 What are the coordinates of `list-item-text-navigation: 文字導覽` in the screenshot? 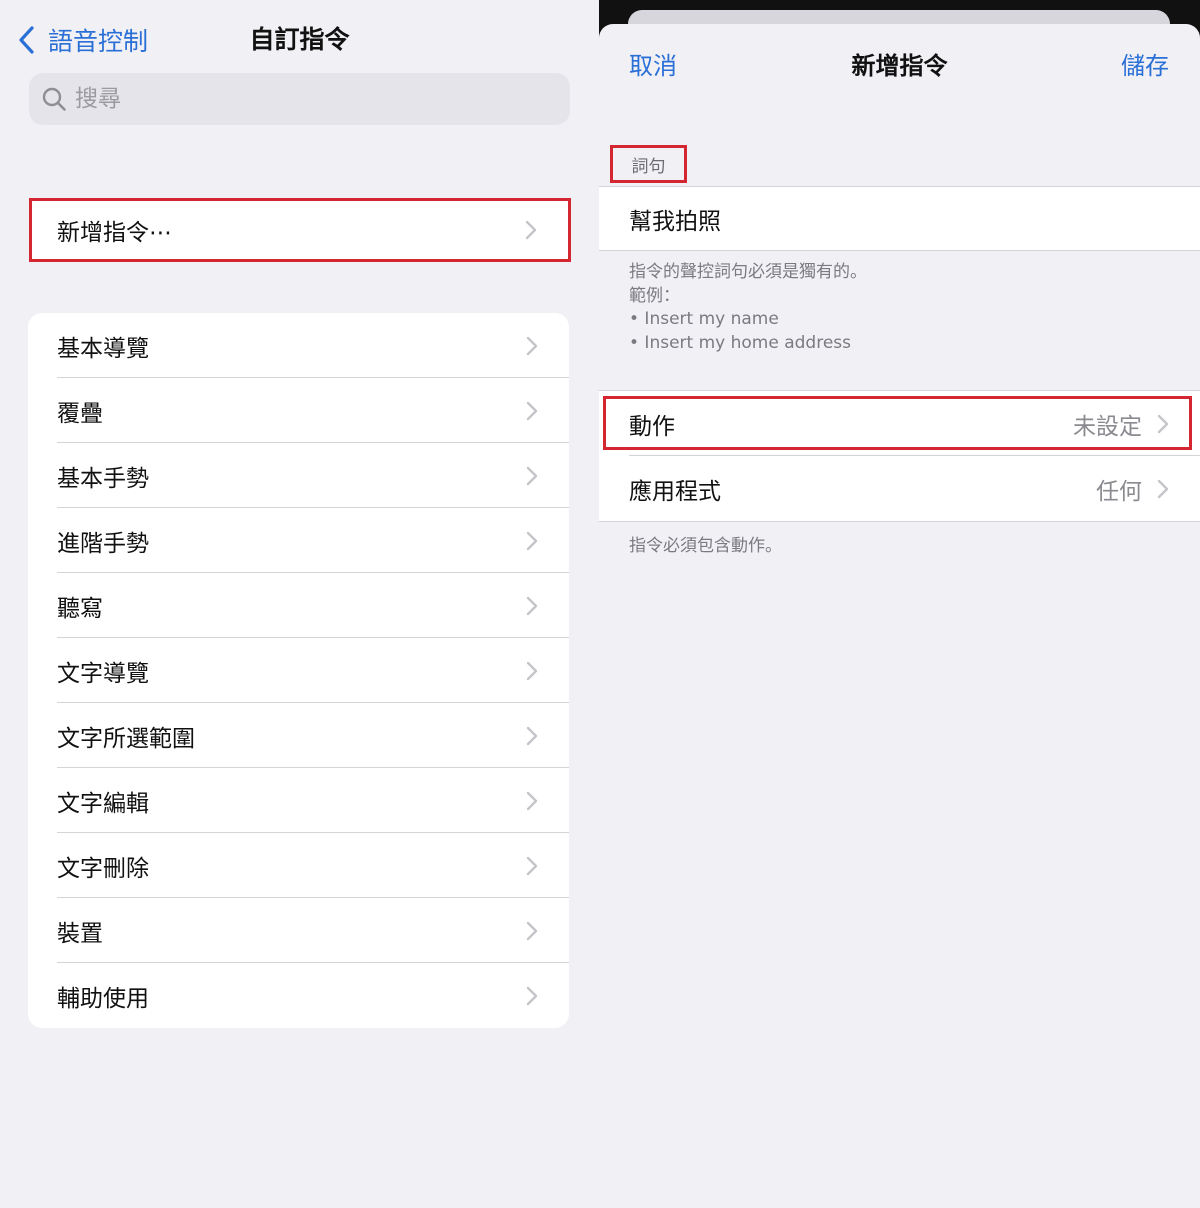 It's located at (298, 670).